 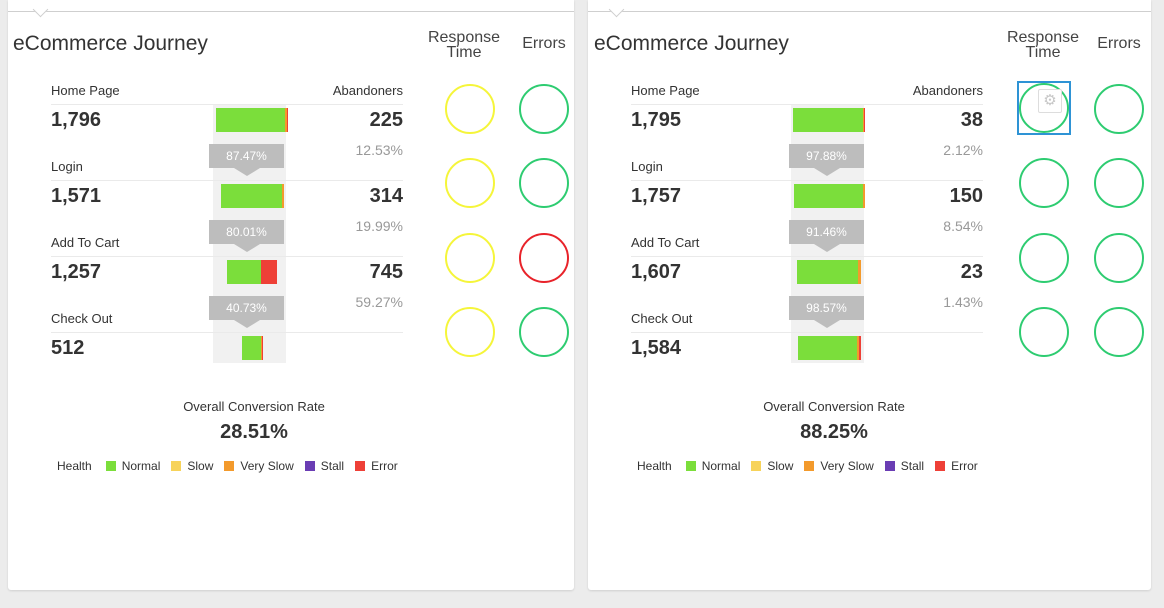 What do you see at coordinates (269, 272) in the screenshot?
I see `health-segment-error` at bounding box center [269, 272].